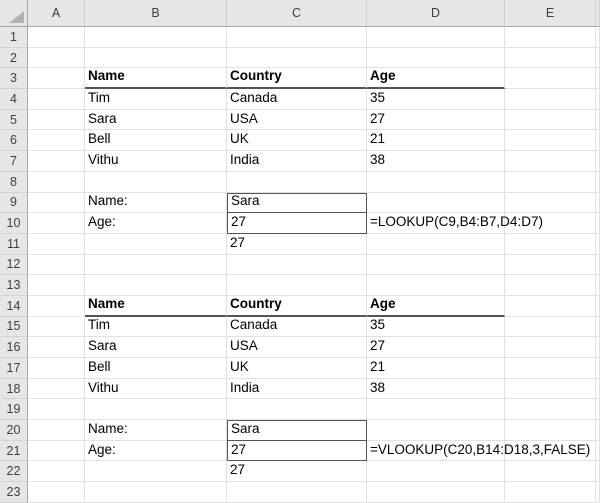 The width and height of the screenshot is (600, 503). What do you see at coordinates (550, 244) in the screenshot?
I see `cell-E11` at bounding box center [550, 244].